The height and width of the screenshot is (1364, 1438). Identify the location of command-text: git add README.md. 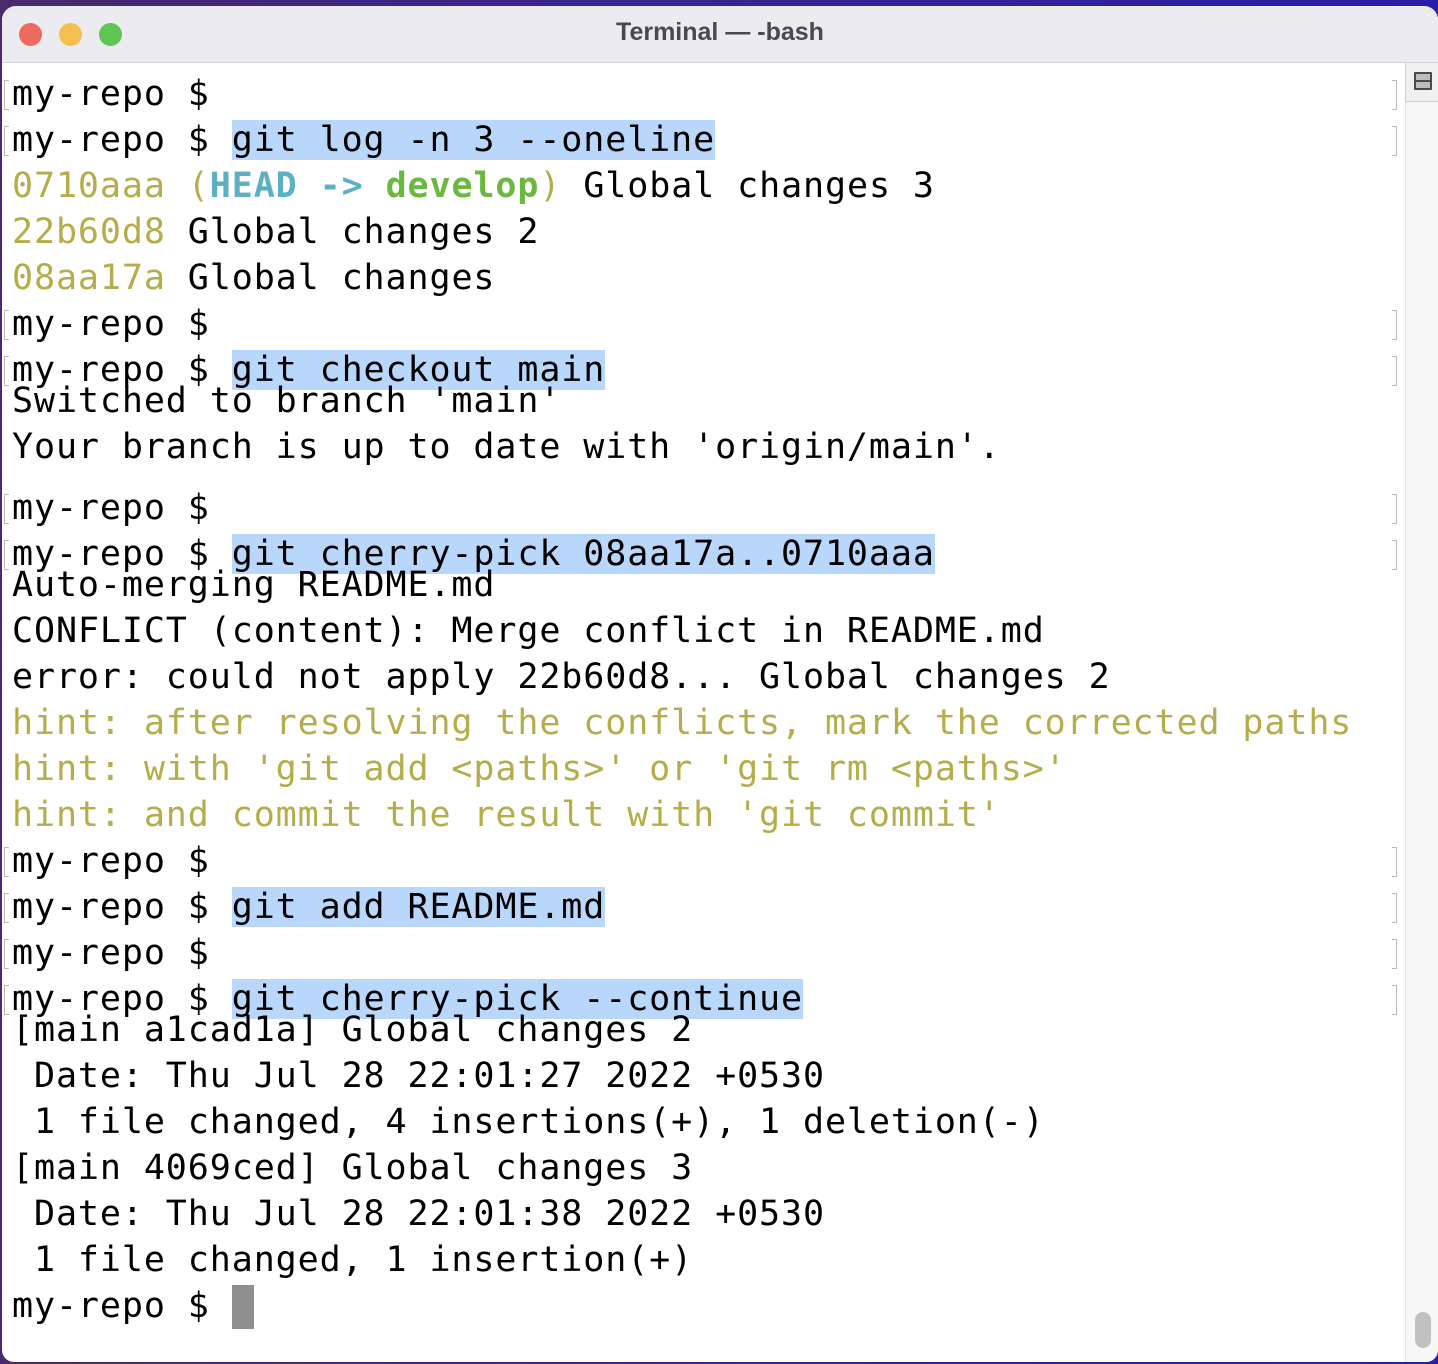
(418, 907).